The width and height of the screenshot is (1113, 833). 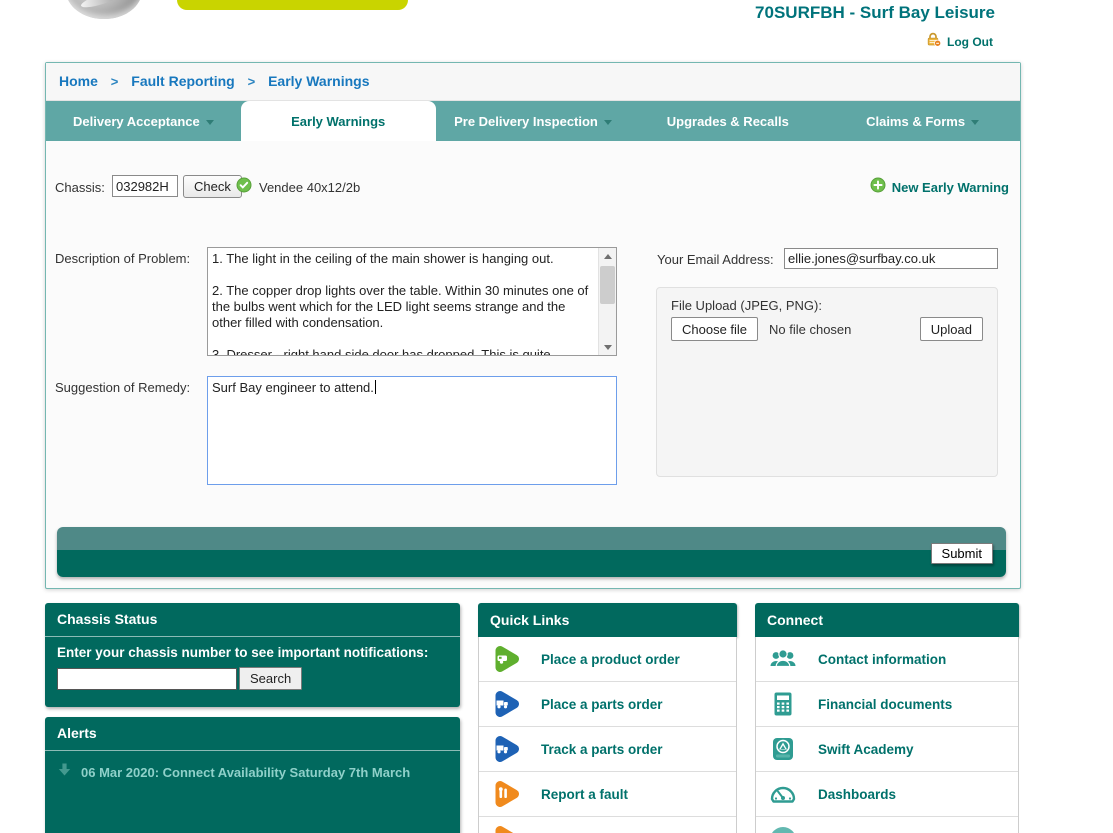 What do you see at coordinates (80, 187) in the screenshot?
I see `chassis-label: Chassis:` at bounding box center [80, 187].